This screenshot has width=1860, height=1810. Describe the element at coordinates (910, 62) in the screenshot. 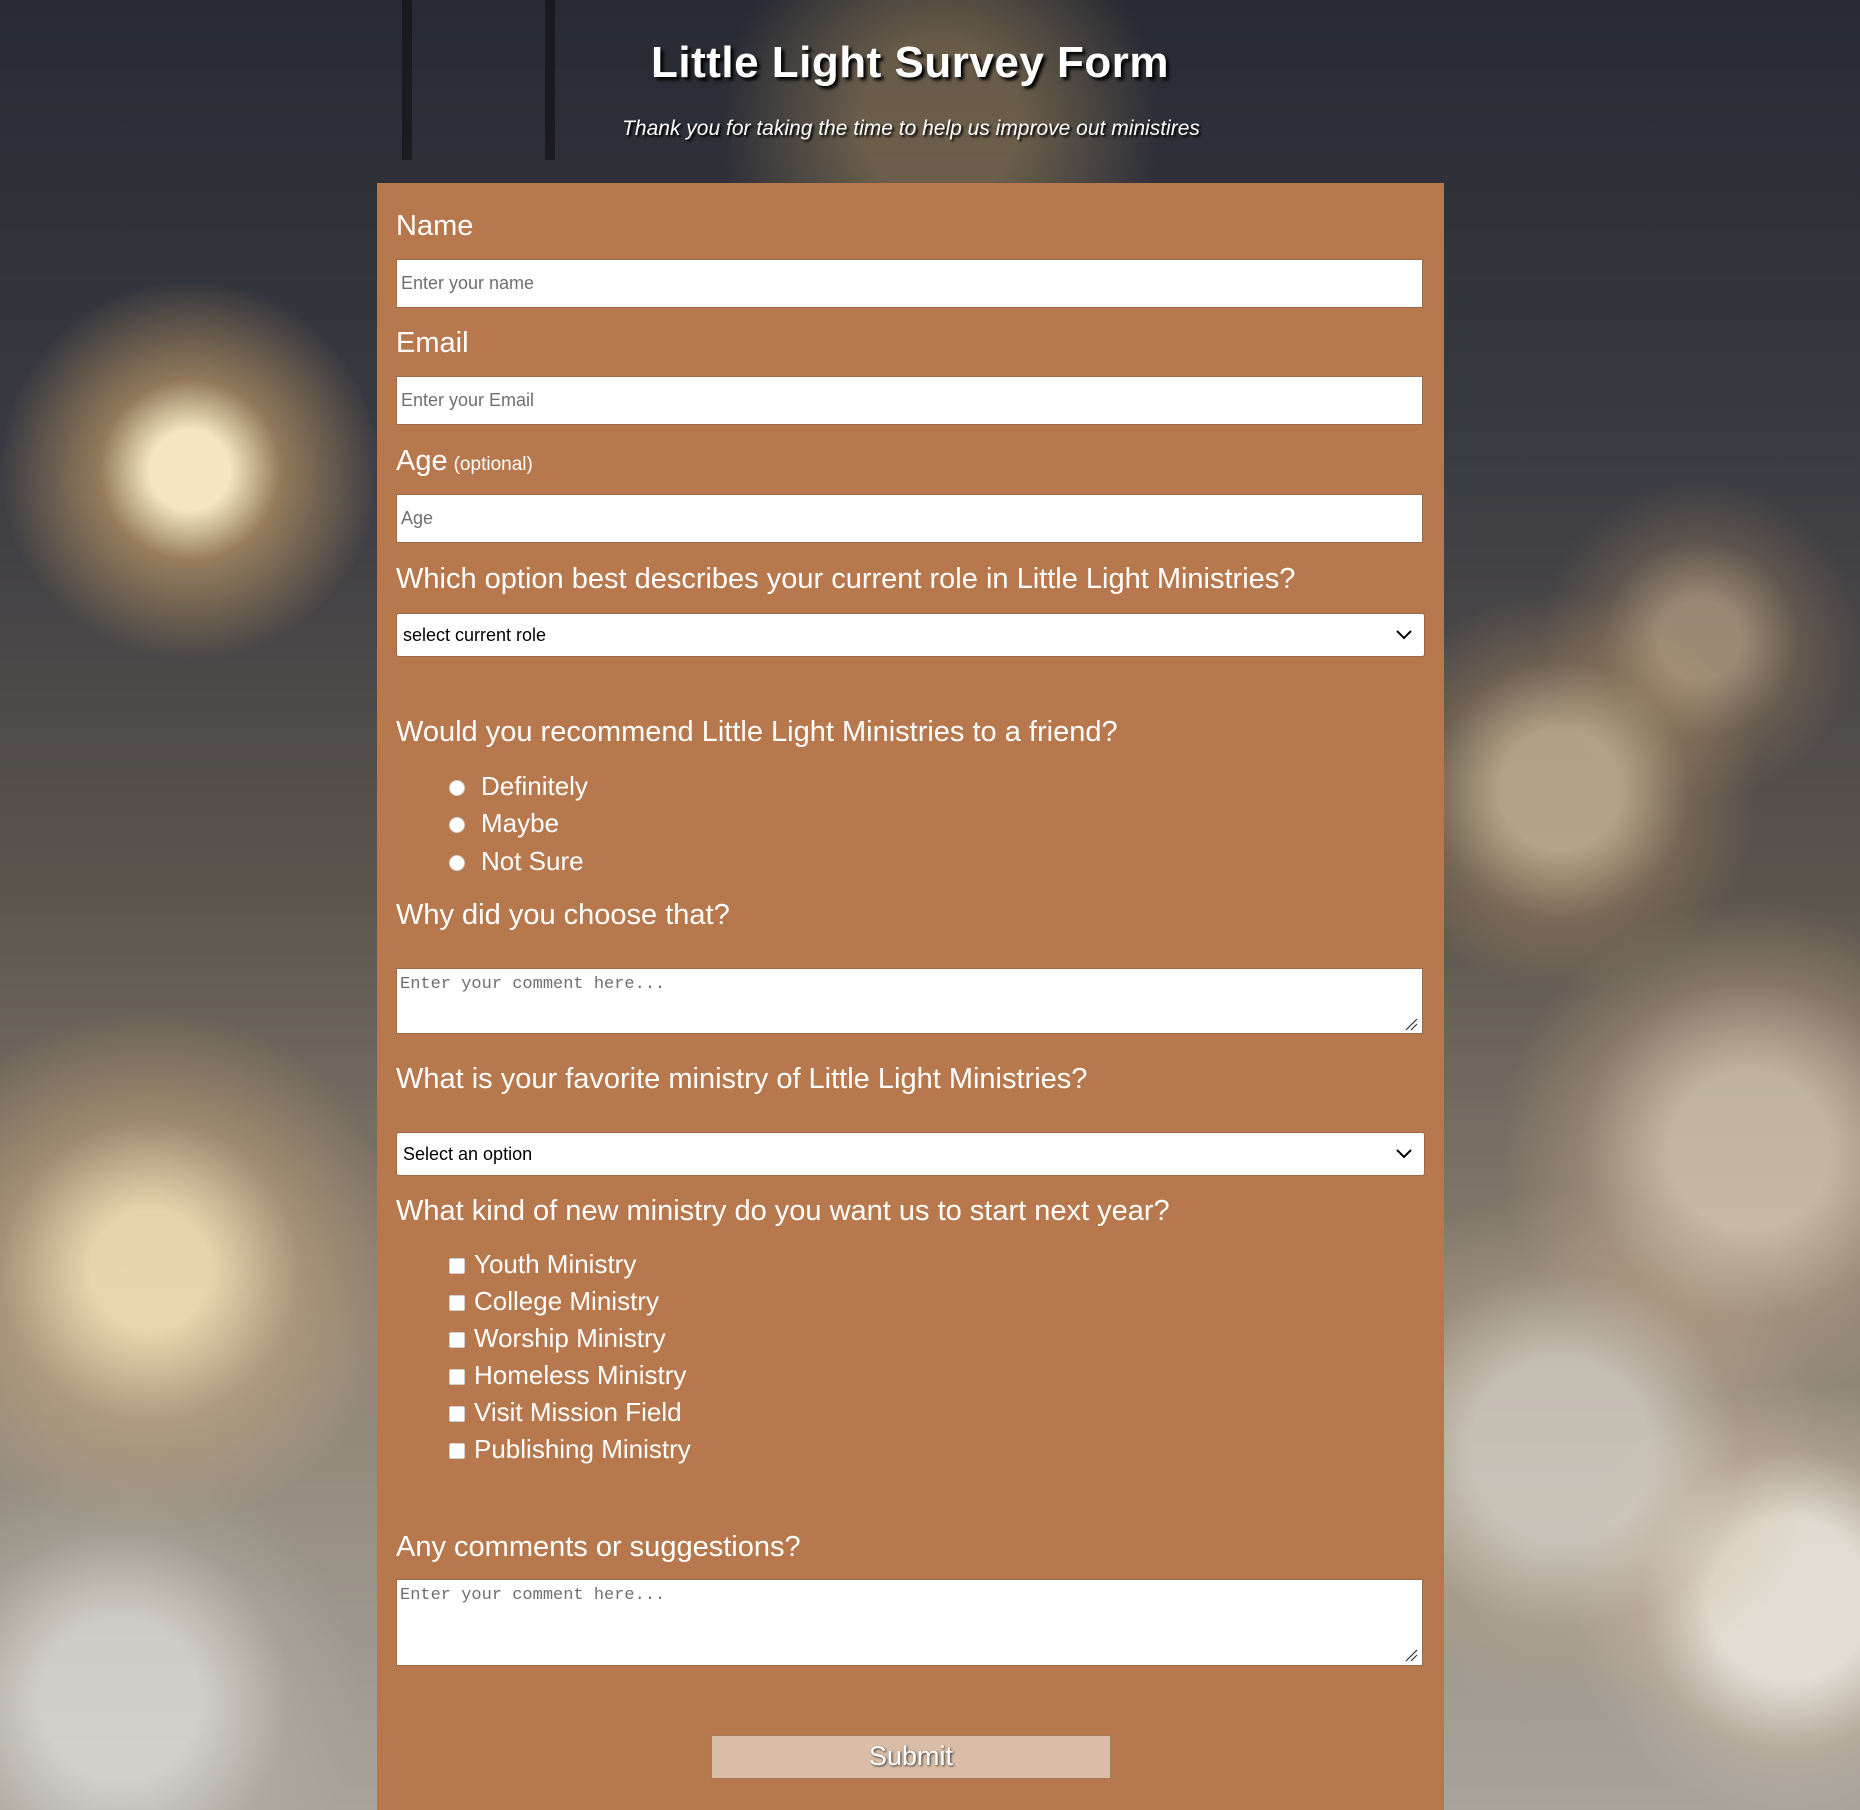

I see `page-title: Little Light Survey Form` at that location.